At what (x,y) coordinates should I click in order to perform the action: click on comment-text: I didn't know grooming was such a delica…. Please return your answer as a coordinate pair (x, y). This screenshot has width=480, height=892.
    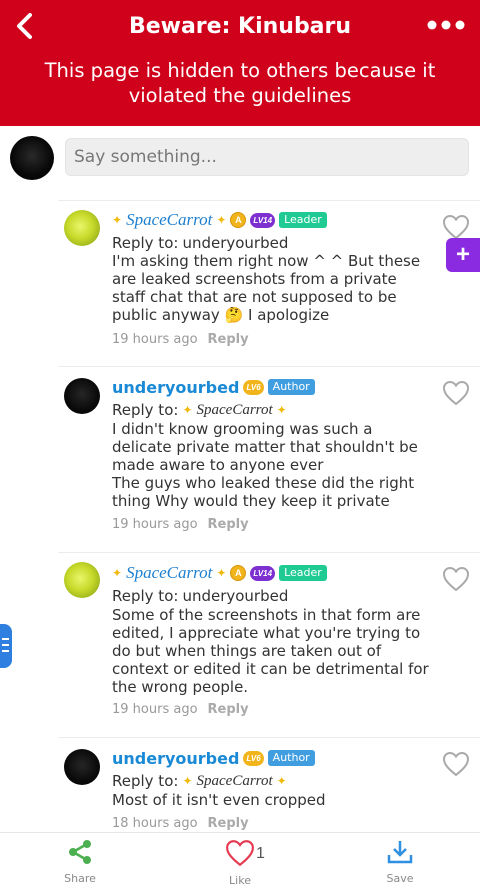
    Looking at the image, I should click on (265, 465).